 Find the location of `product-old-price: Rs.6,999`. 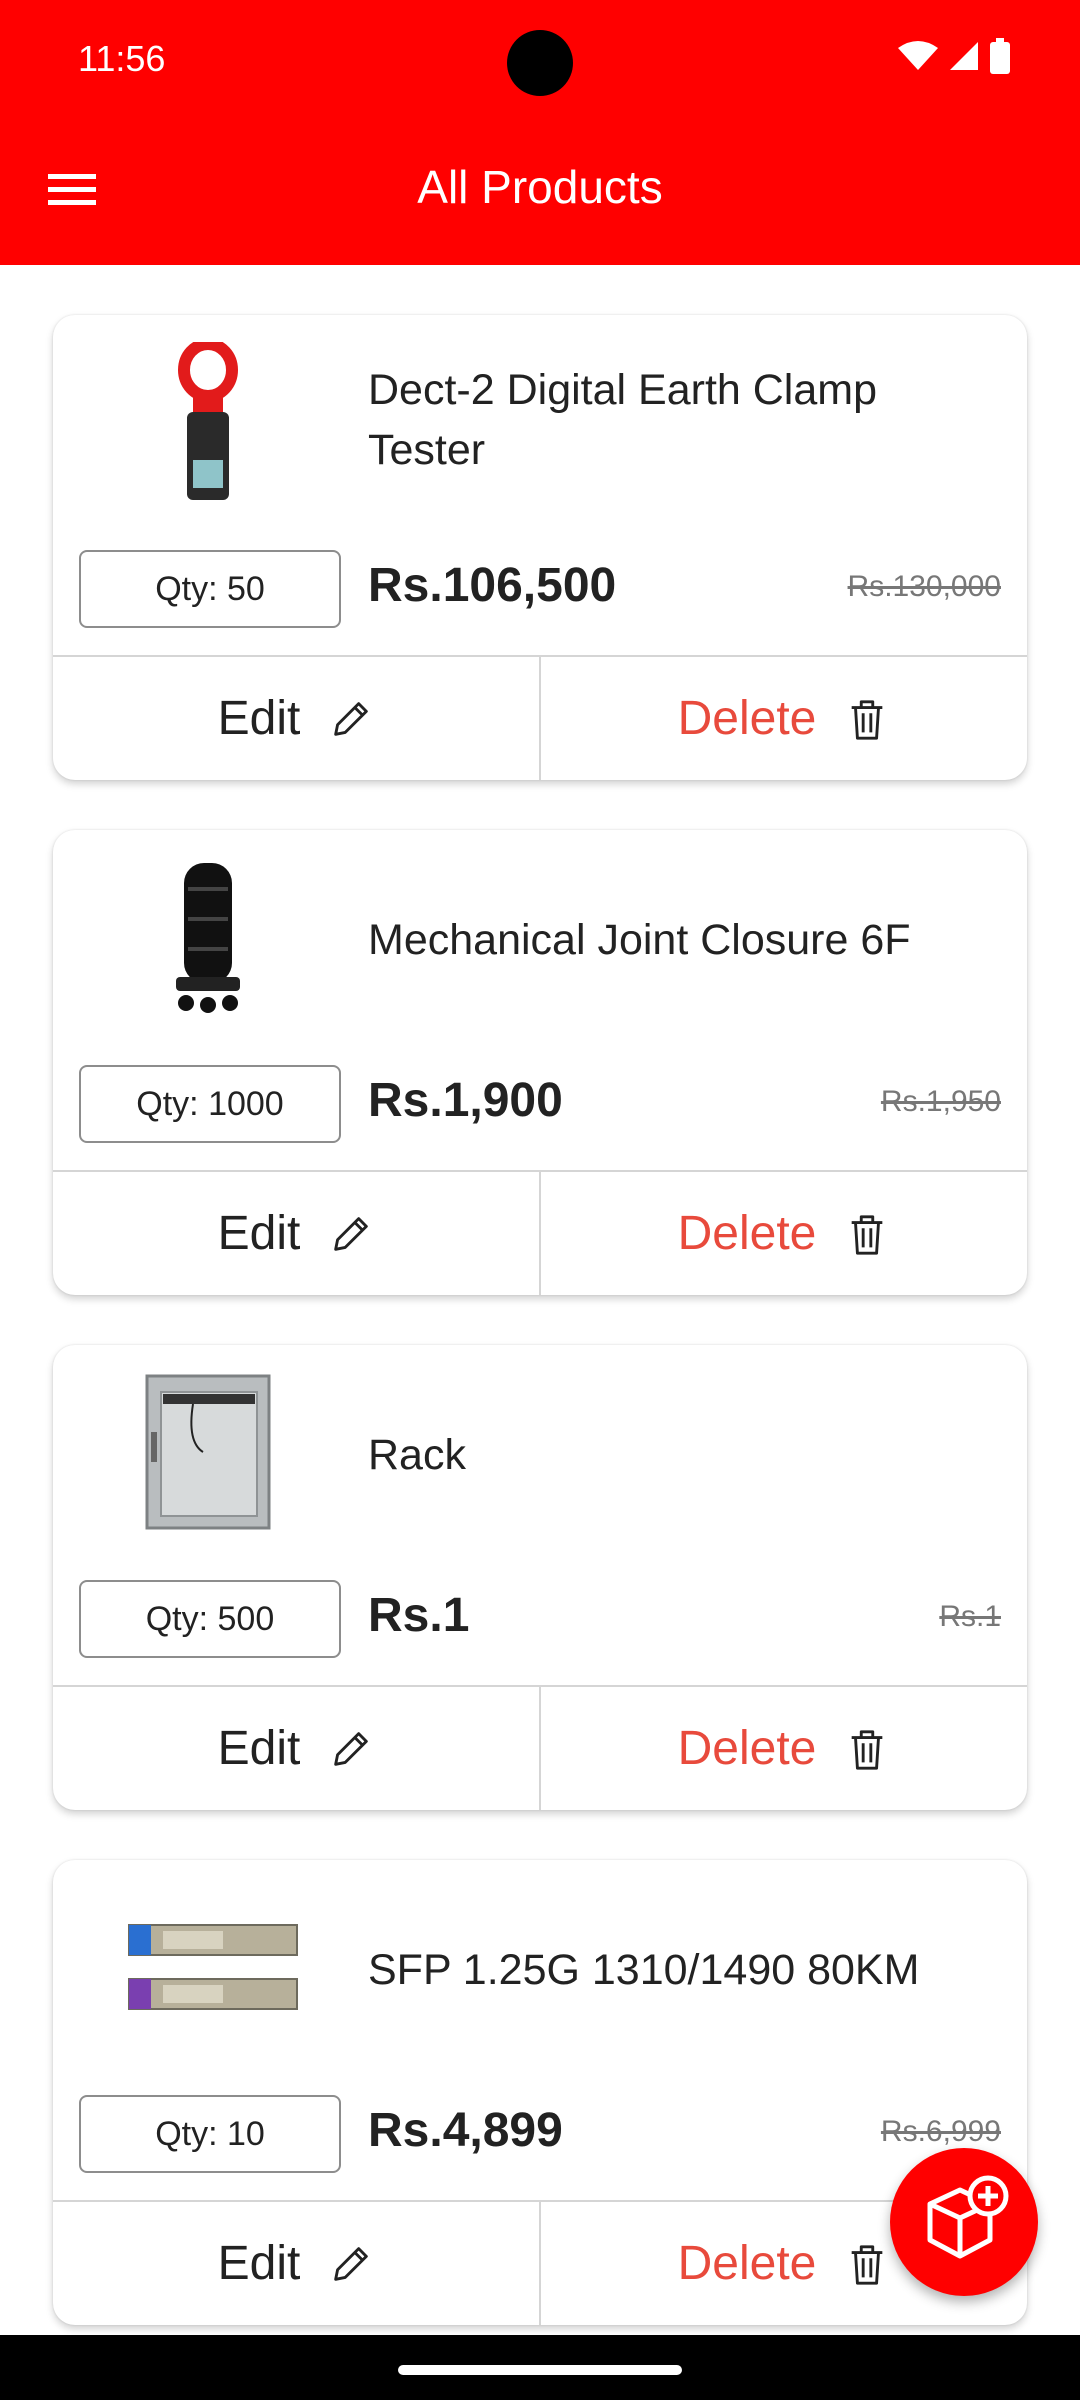

product-old-price: Rs.6,999 is located at coordinates (940, 2131).